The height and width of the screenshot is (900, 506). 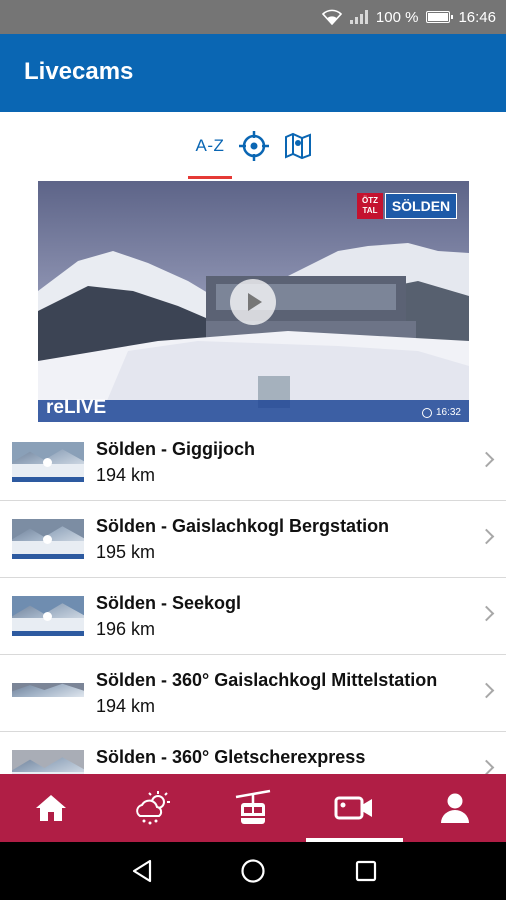 I want to click on tab-az: A-Z, so click(x=210, y=146).